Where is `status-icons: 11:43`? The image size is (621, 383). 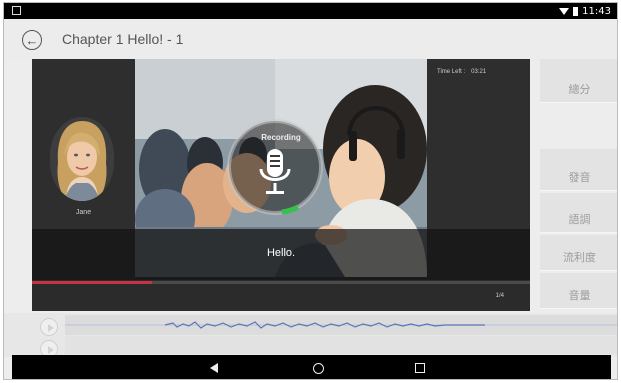
status-icons: 11:43 is located at coordinates (585, 11).